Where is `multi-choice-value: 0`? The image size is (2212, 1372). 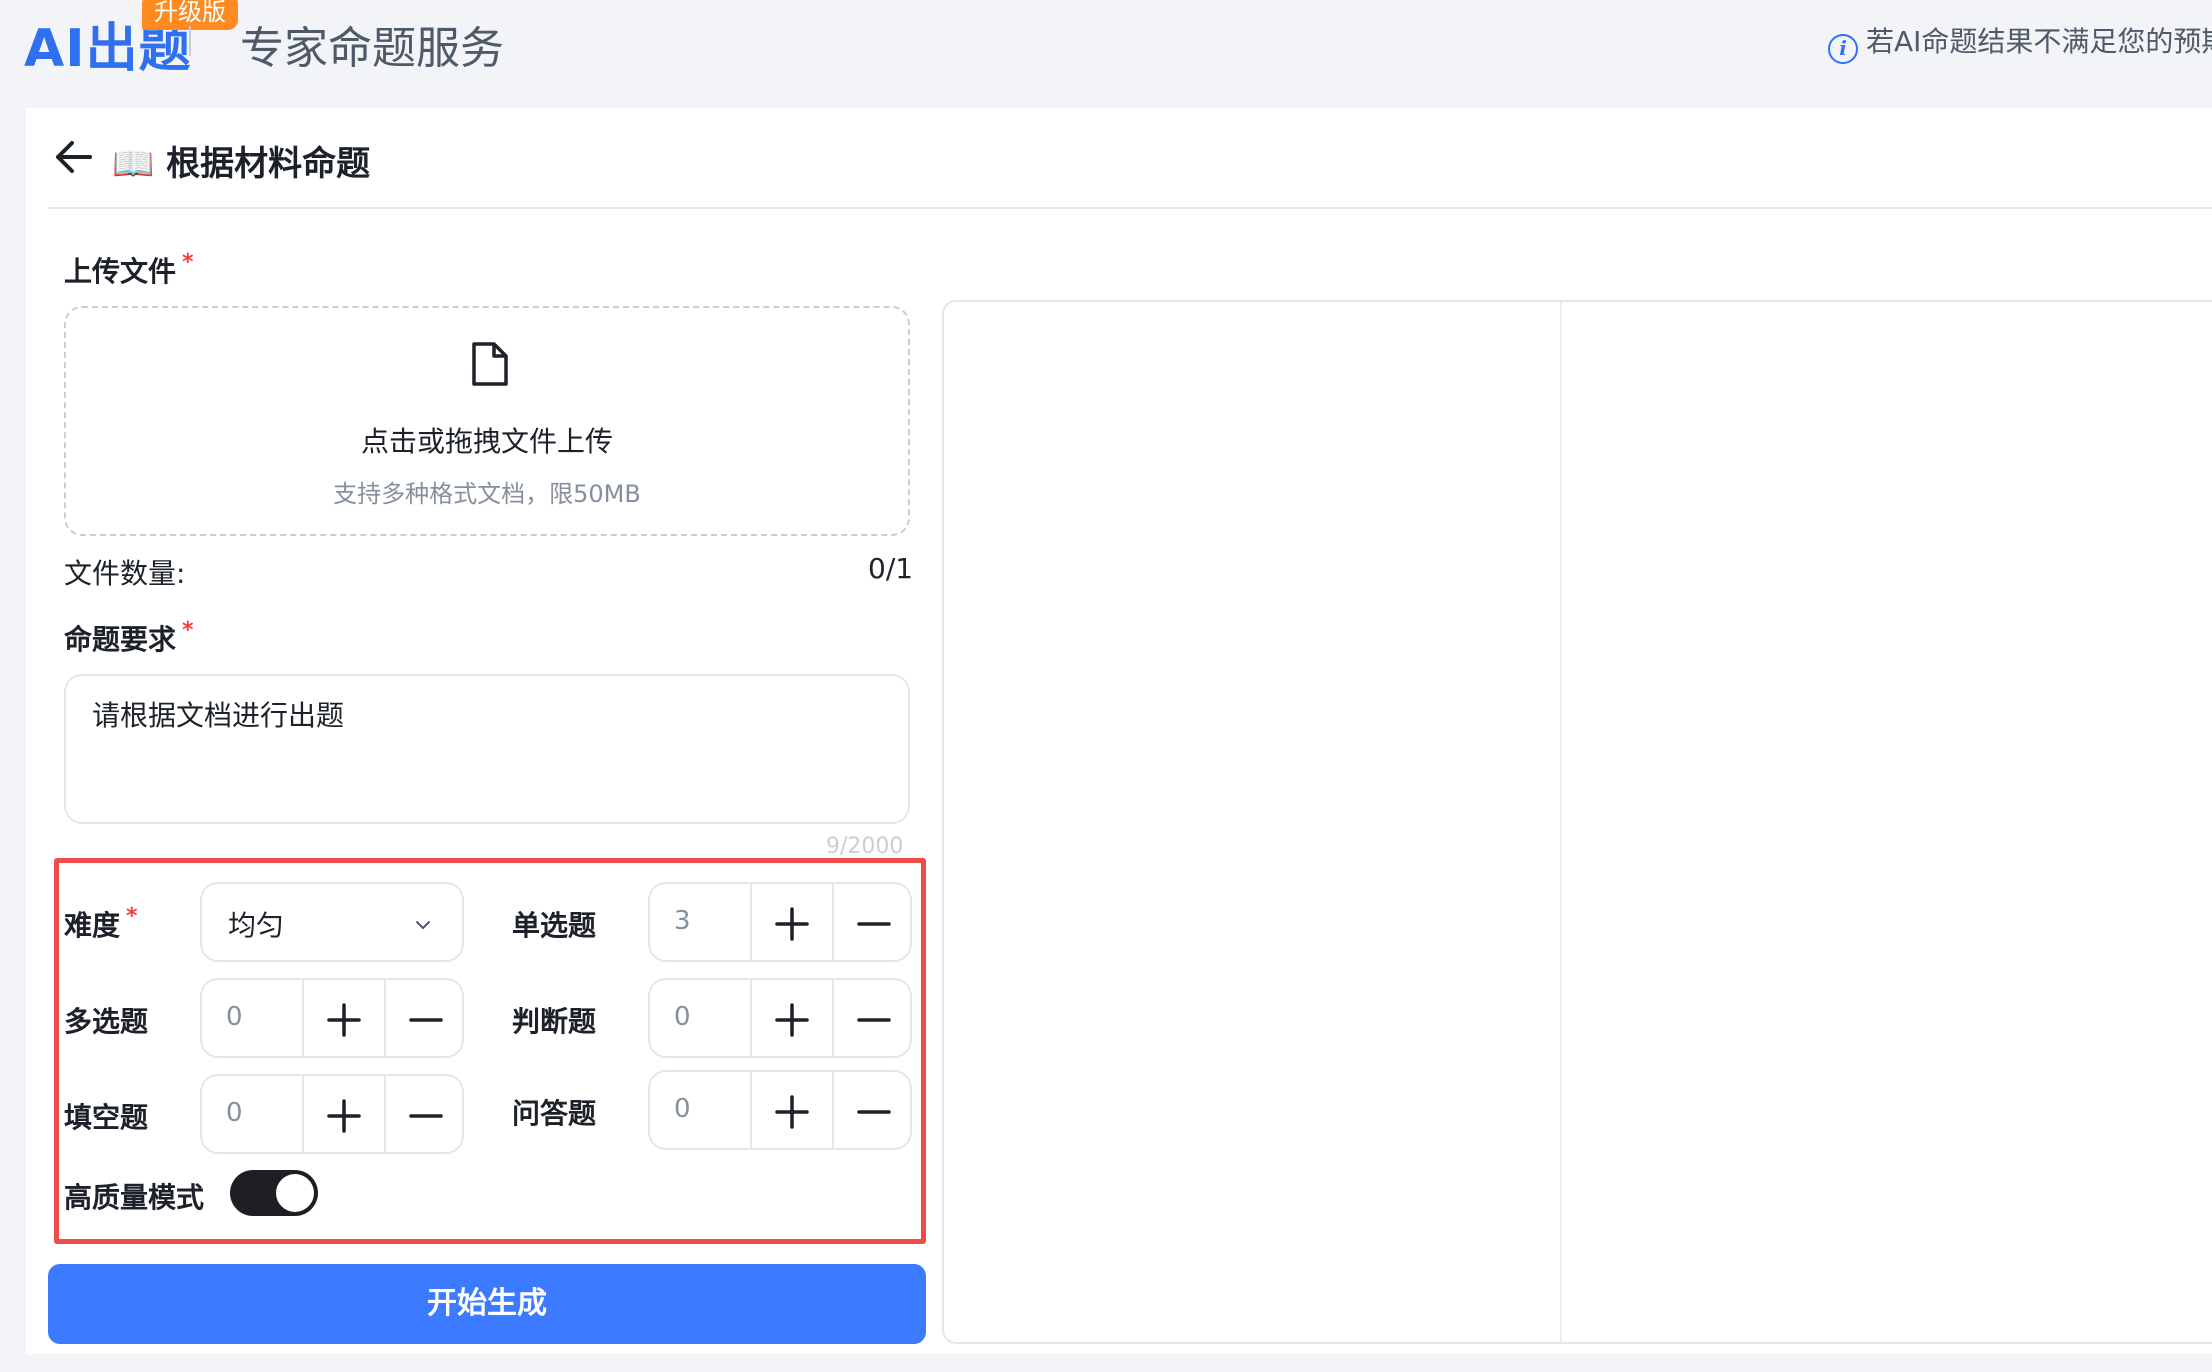 multi-choice-value: 0 is located at coordinates (234, 1017).